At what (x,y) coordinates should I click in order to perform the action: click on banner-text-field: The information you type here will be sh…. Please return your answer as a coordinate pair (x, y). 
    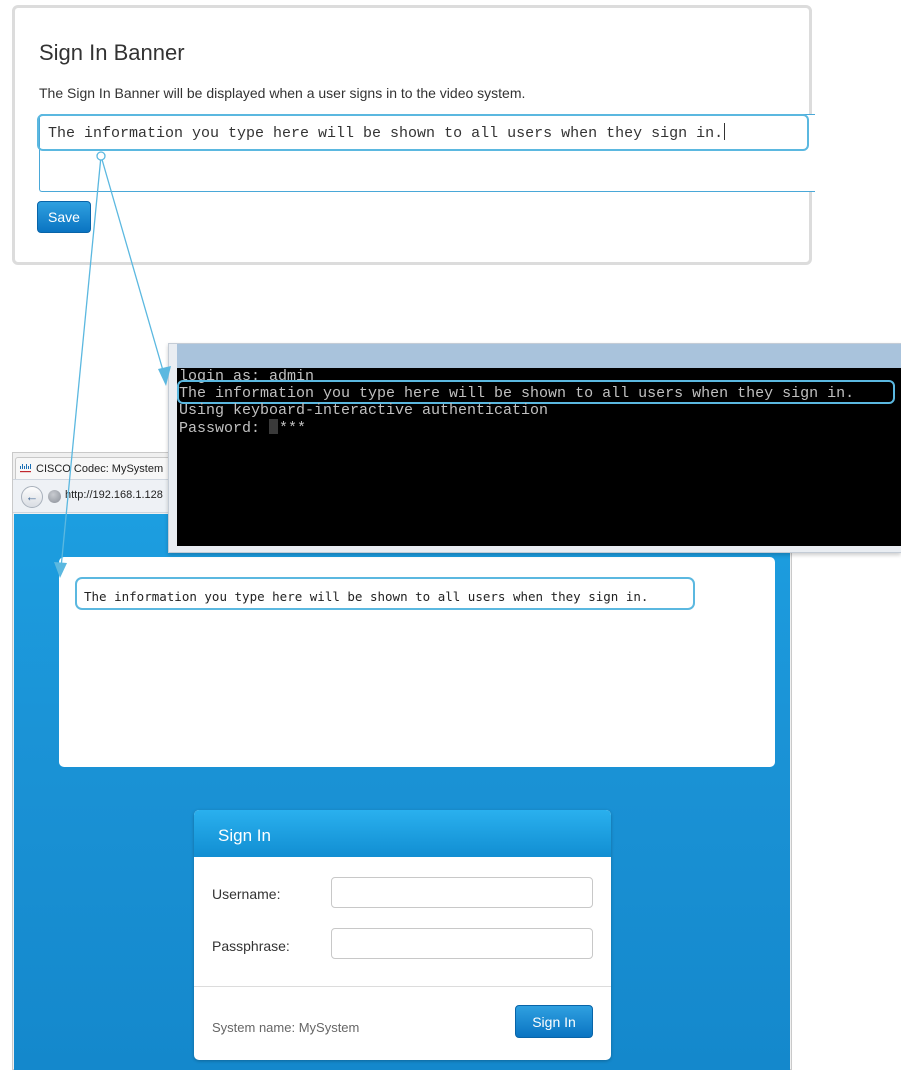
    Looking at the image, I should click on (427, 153).